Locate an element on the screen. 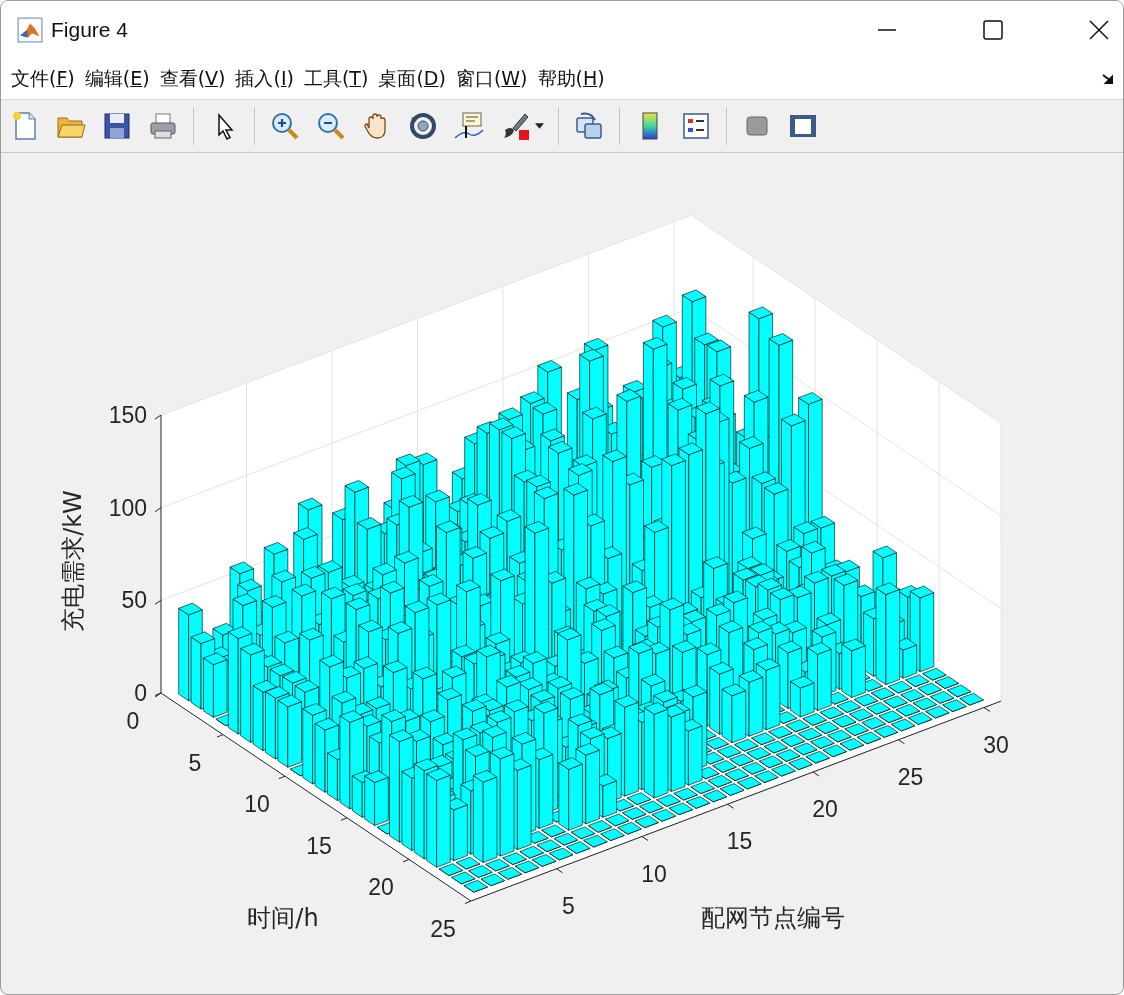  rotate-icon is located at coordinates (423, 126).